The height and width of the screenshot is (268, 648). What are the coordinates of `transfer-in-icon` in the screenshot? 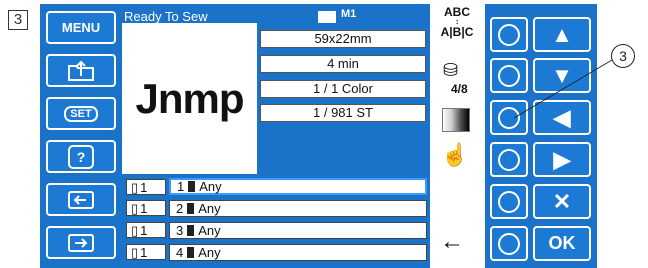 It's located at (81, 242).